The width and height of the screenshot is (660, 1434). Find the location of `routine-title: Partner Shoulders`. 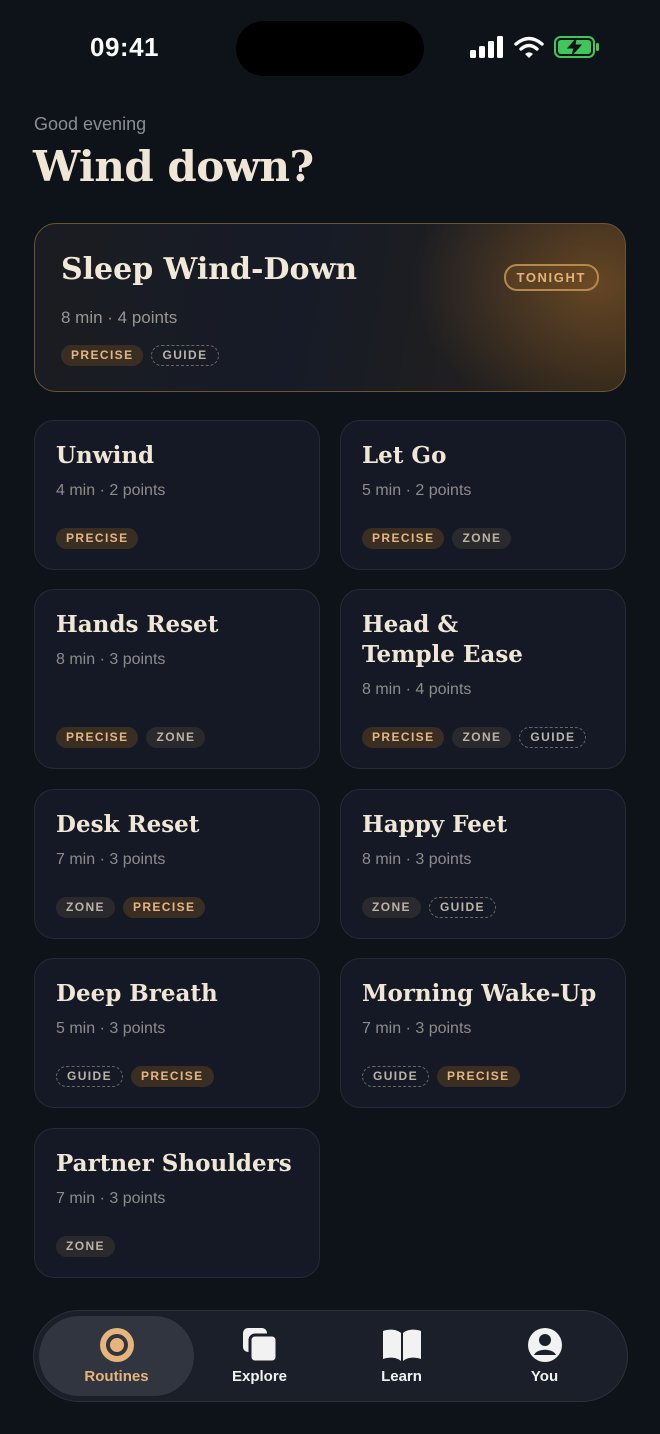

routine-title: Partner Shoulders is located at coordinates (174, 1163).